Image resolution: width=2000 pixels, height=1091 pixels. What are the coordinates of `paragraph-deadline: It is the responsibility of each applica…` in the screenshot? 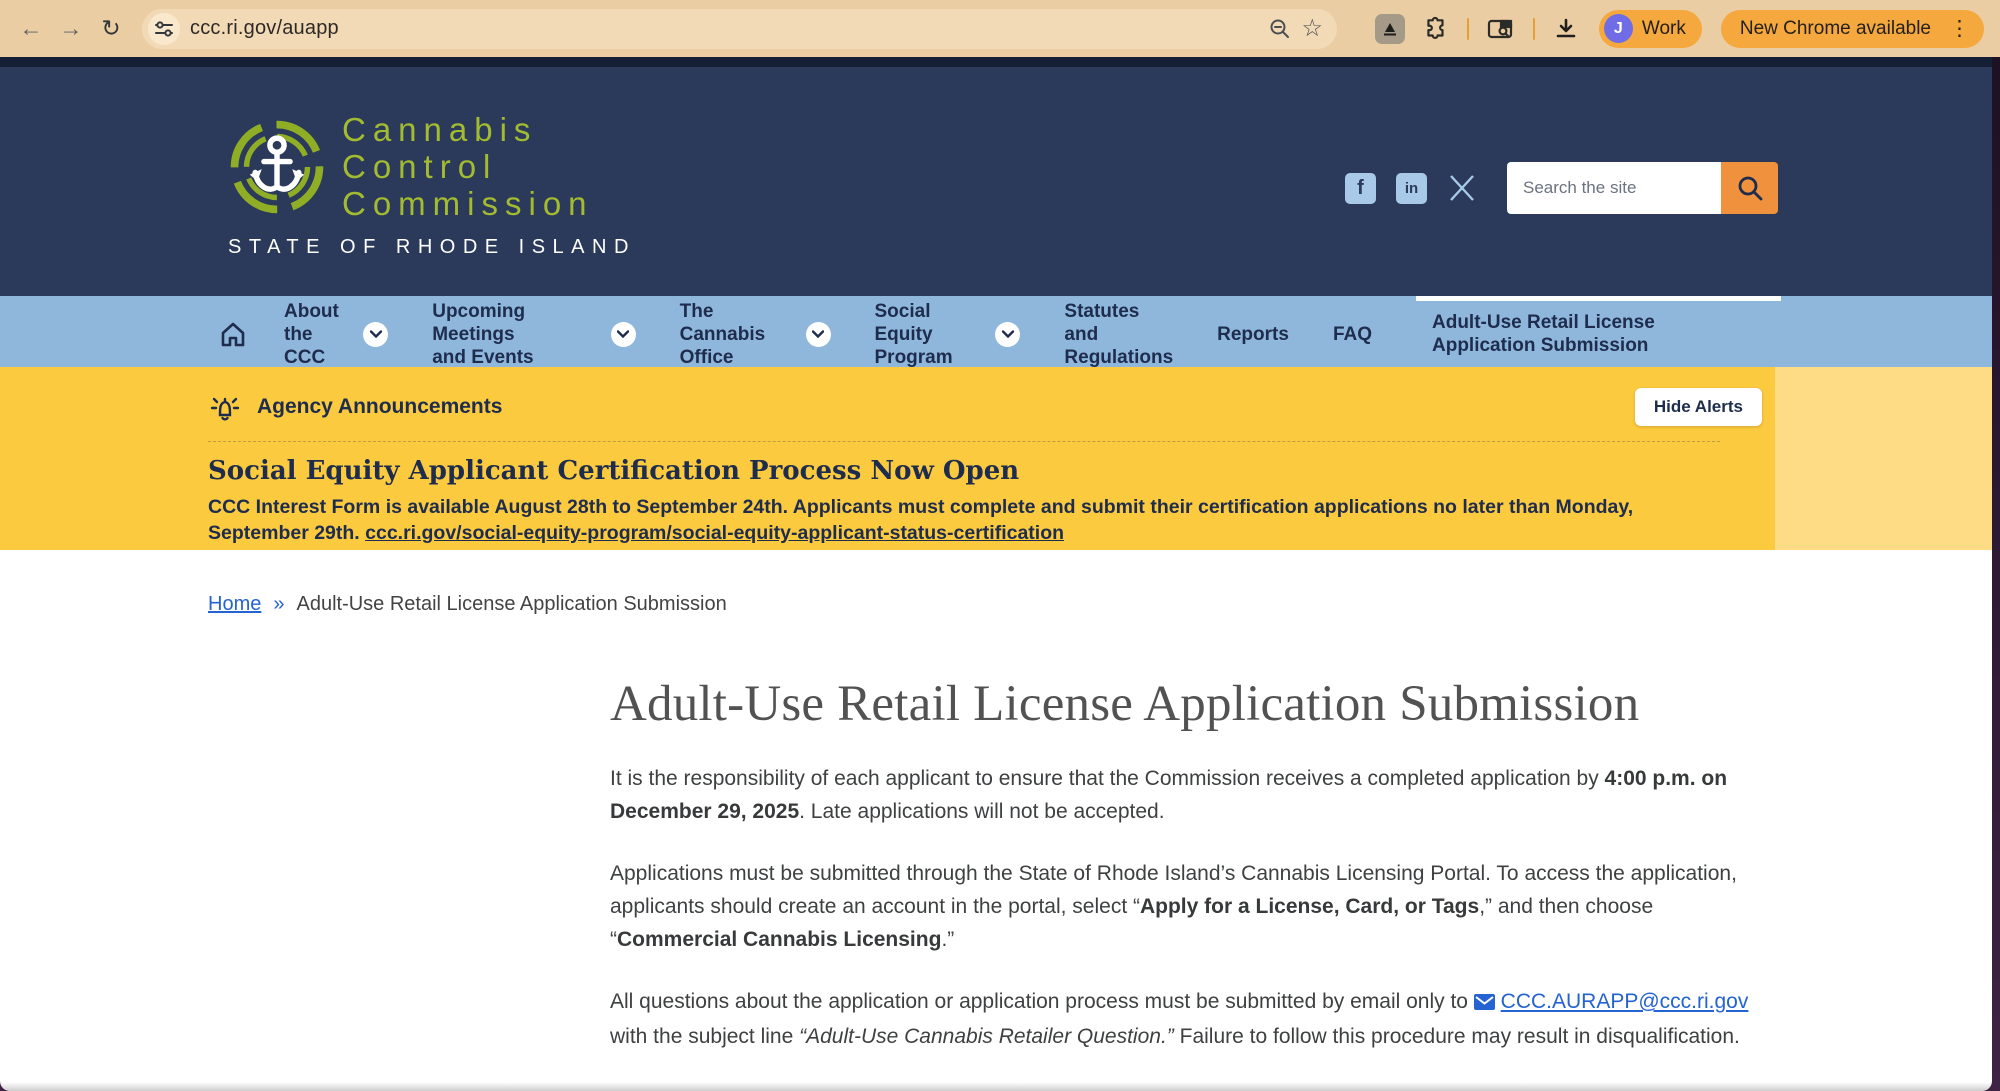 It's located at (1169, 795).